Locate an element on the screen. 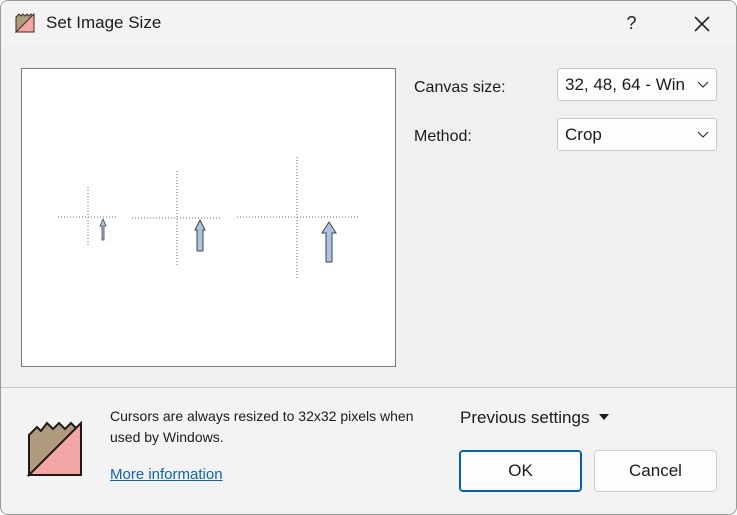  canvas-size-dropdown: 32, 48, 64 - Win is located at coordinates (637, 84).